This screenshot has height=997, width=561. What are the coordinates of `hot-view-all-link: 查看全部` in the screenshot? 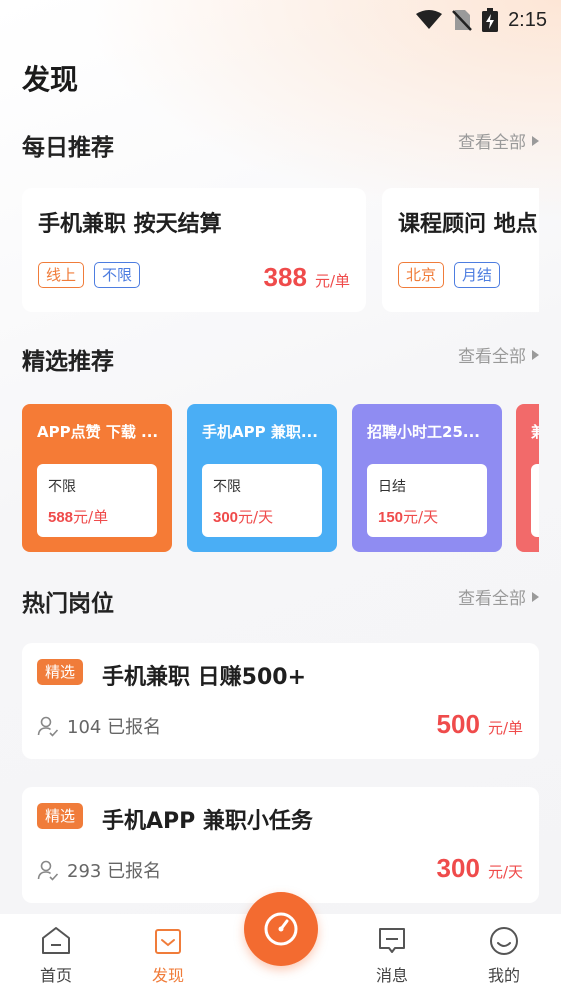 It's located at (498, 596).